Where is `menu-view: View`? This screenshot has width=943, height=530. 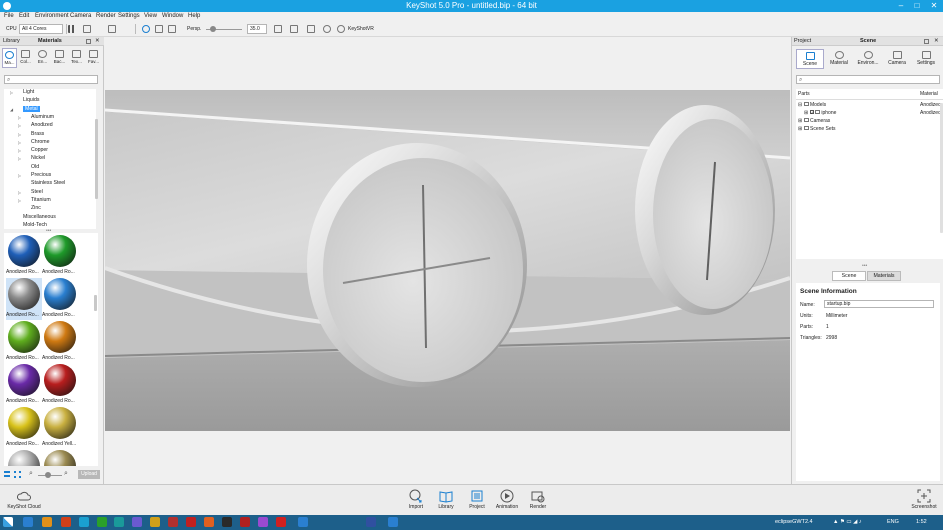 menu-view: View is located at coordinates (150, 16).